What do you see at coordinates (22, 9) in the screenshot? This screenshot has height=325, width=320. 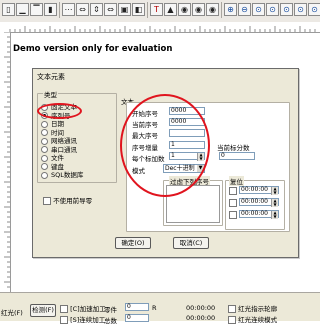 I see `align-bottom-icon: ▁` at bounding box center [22, 9].